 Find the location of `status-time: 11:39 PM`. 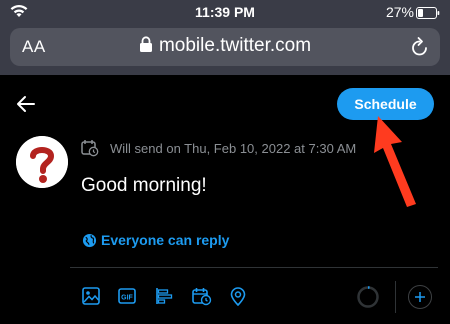

status-time: 11:39 PM is located at coordinates (225, 12).